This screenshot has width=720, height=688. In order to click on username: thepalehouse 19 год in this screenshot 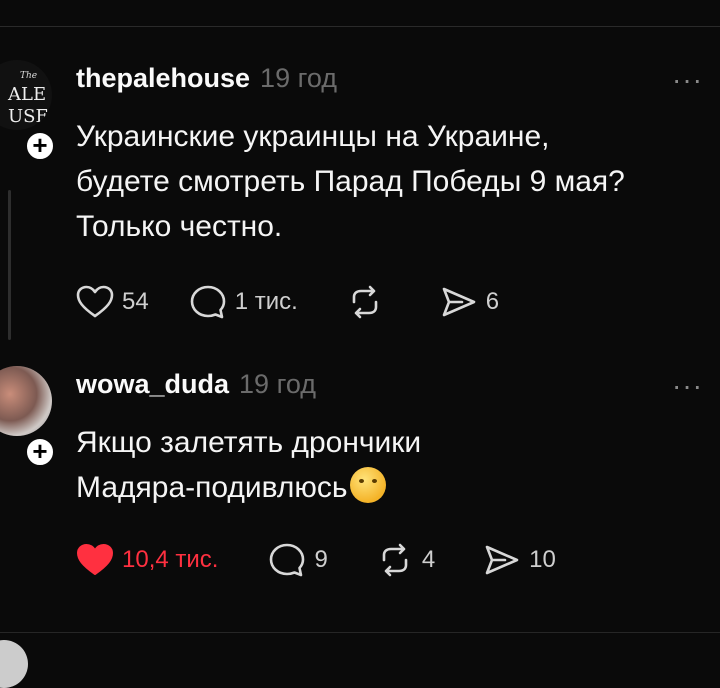, I will do `click(206, 78)`.